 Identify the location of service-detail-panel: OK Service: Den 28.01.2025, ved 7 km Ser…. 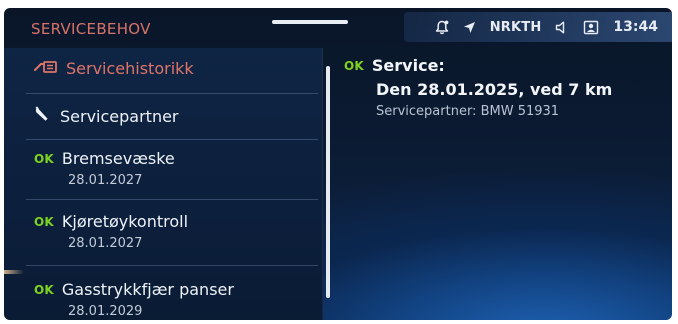
(504, 87).